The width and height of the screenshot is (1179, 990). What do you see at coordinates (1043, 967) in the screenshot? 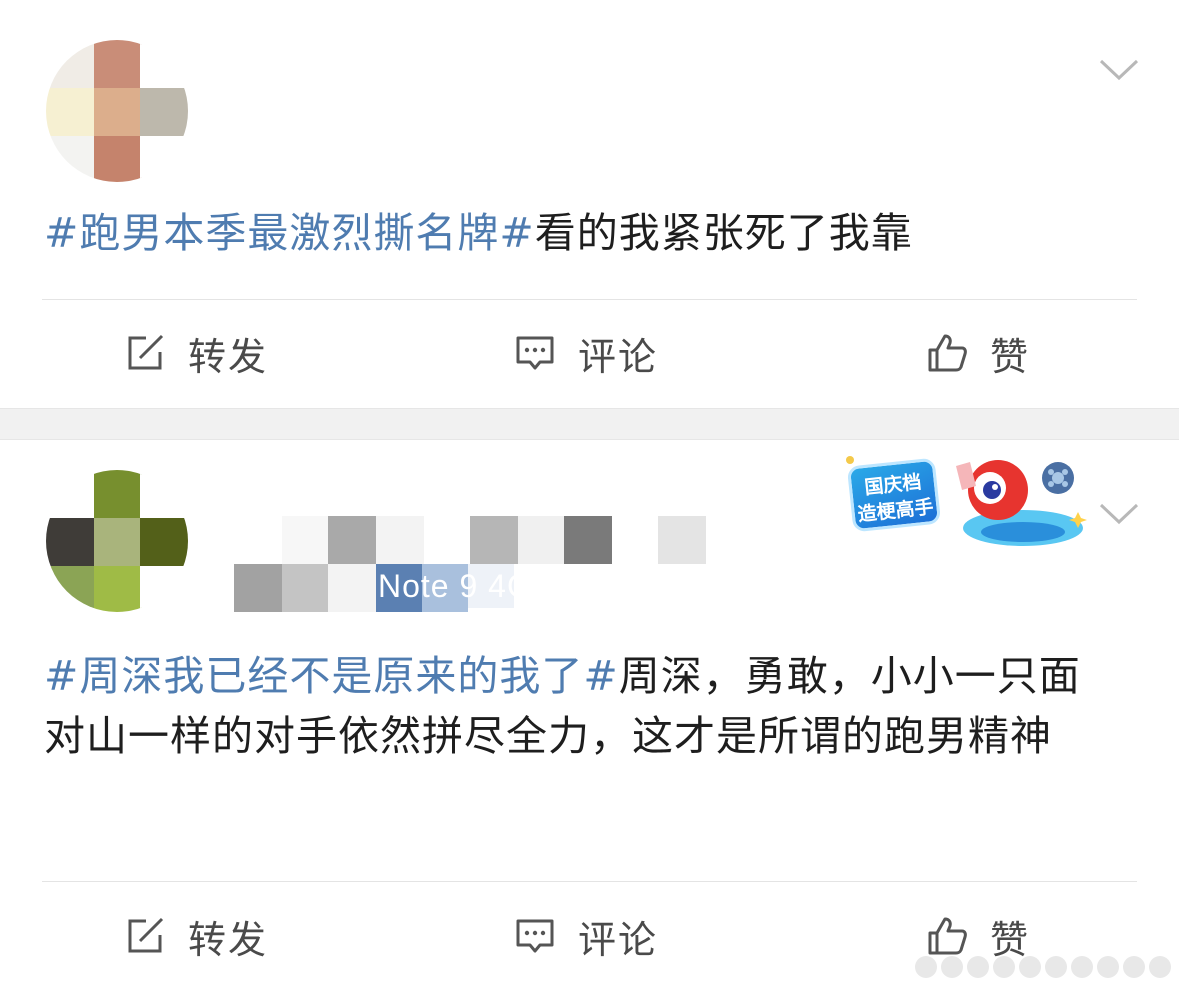
I see `watermark` at bounding box center [1043, 967].